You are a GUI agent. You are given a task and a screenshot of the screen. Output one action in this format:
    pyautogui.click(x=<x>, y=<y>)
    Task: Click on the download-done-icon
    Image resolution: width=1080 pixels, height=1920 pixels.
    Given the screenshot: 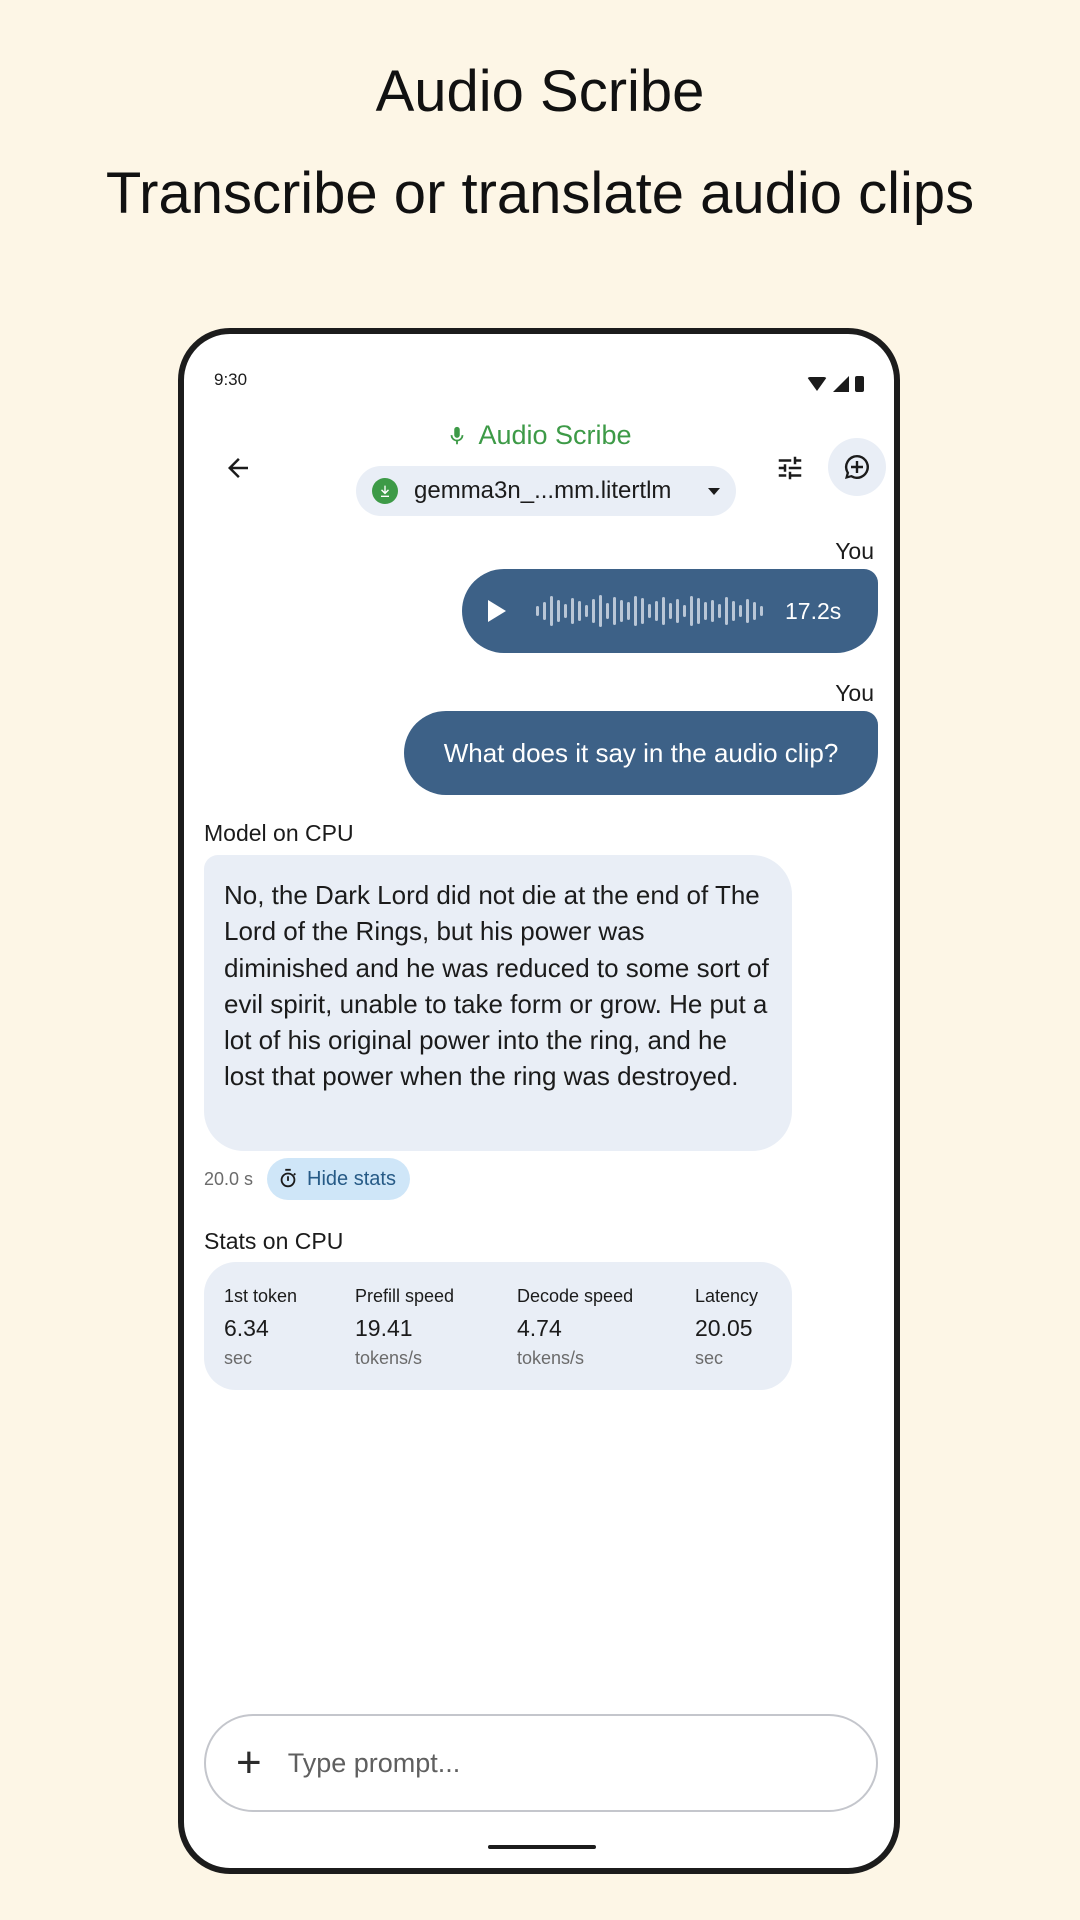 What is the action you would take?
    pyautogui.click(x=385, y=491)
    